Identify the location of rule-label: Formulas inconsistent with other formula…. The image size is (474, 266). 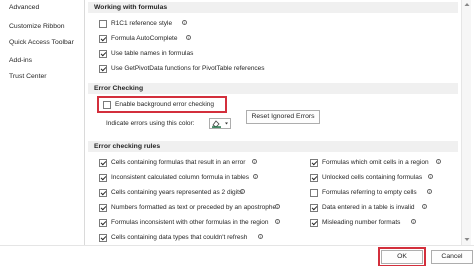
(190, 222).